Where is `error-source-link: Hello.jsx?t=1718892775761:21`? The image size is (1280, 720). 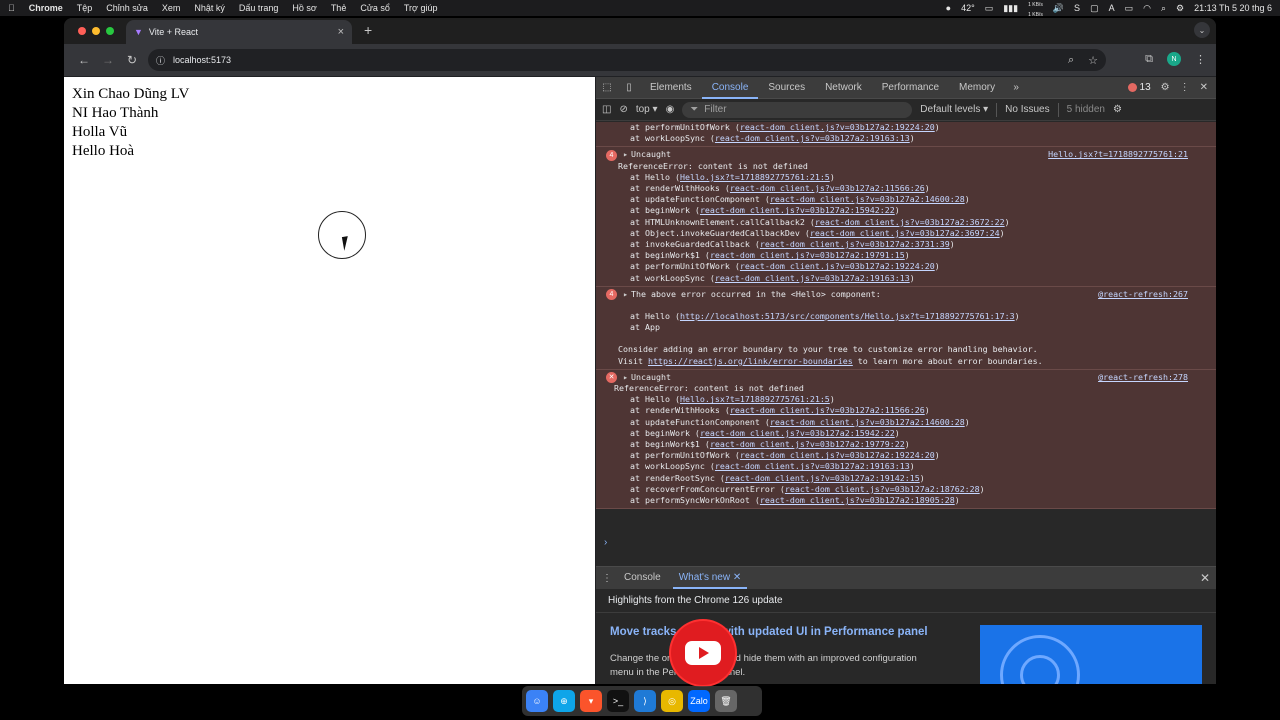 error-source-link: Hello.jsx?t=1718892775761:21 is located at coordinates (1118, 154).